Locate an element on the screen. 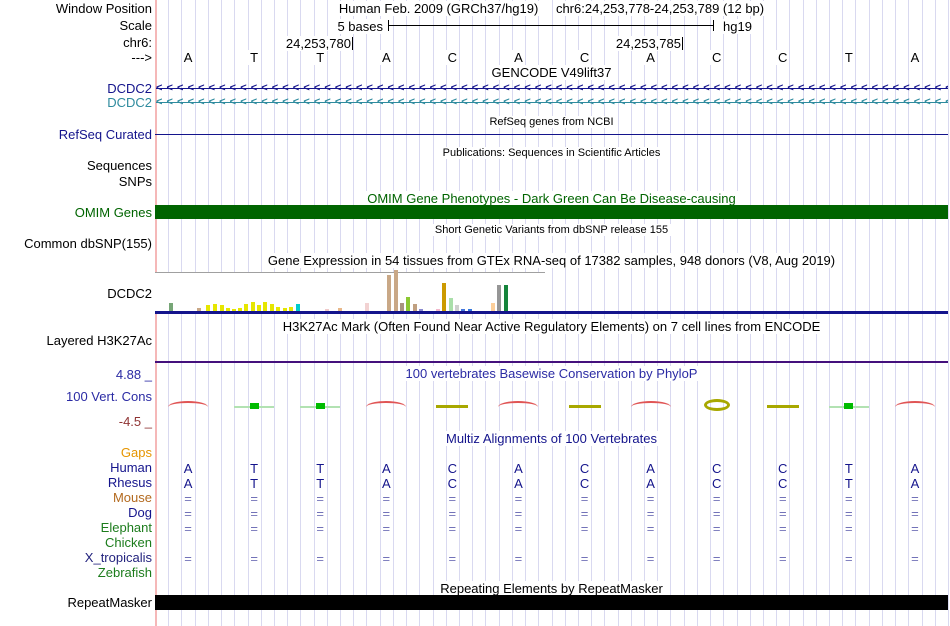 Image resolution: width=950 pixels, height=626 pixels. coord-left-tick is located at coordinates (352, 43).